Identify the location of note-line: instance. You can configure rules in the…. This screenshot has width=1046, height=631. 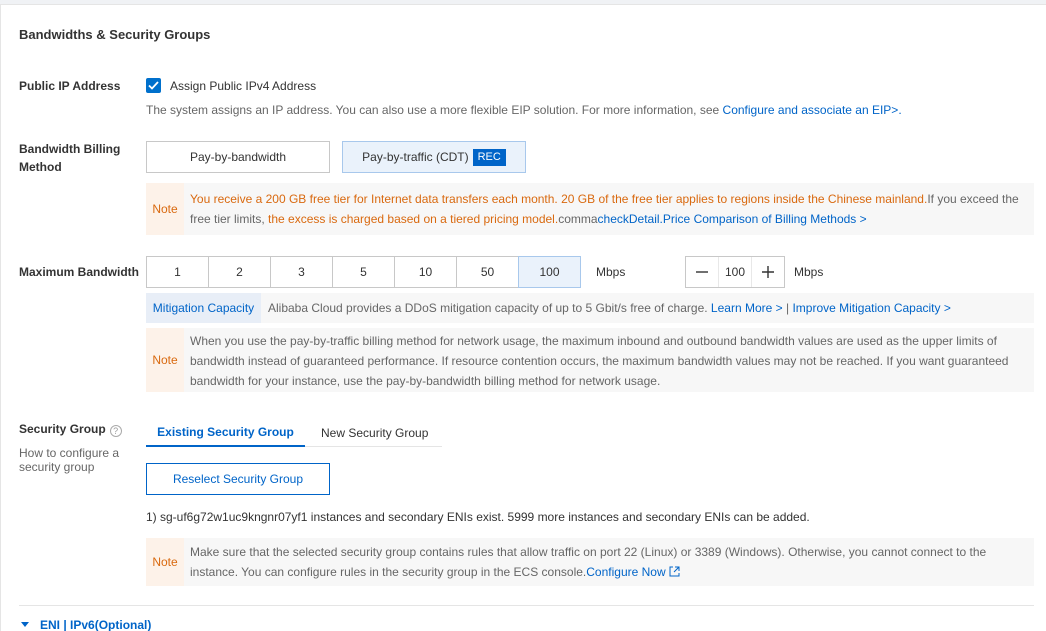
(388, 572).